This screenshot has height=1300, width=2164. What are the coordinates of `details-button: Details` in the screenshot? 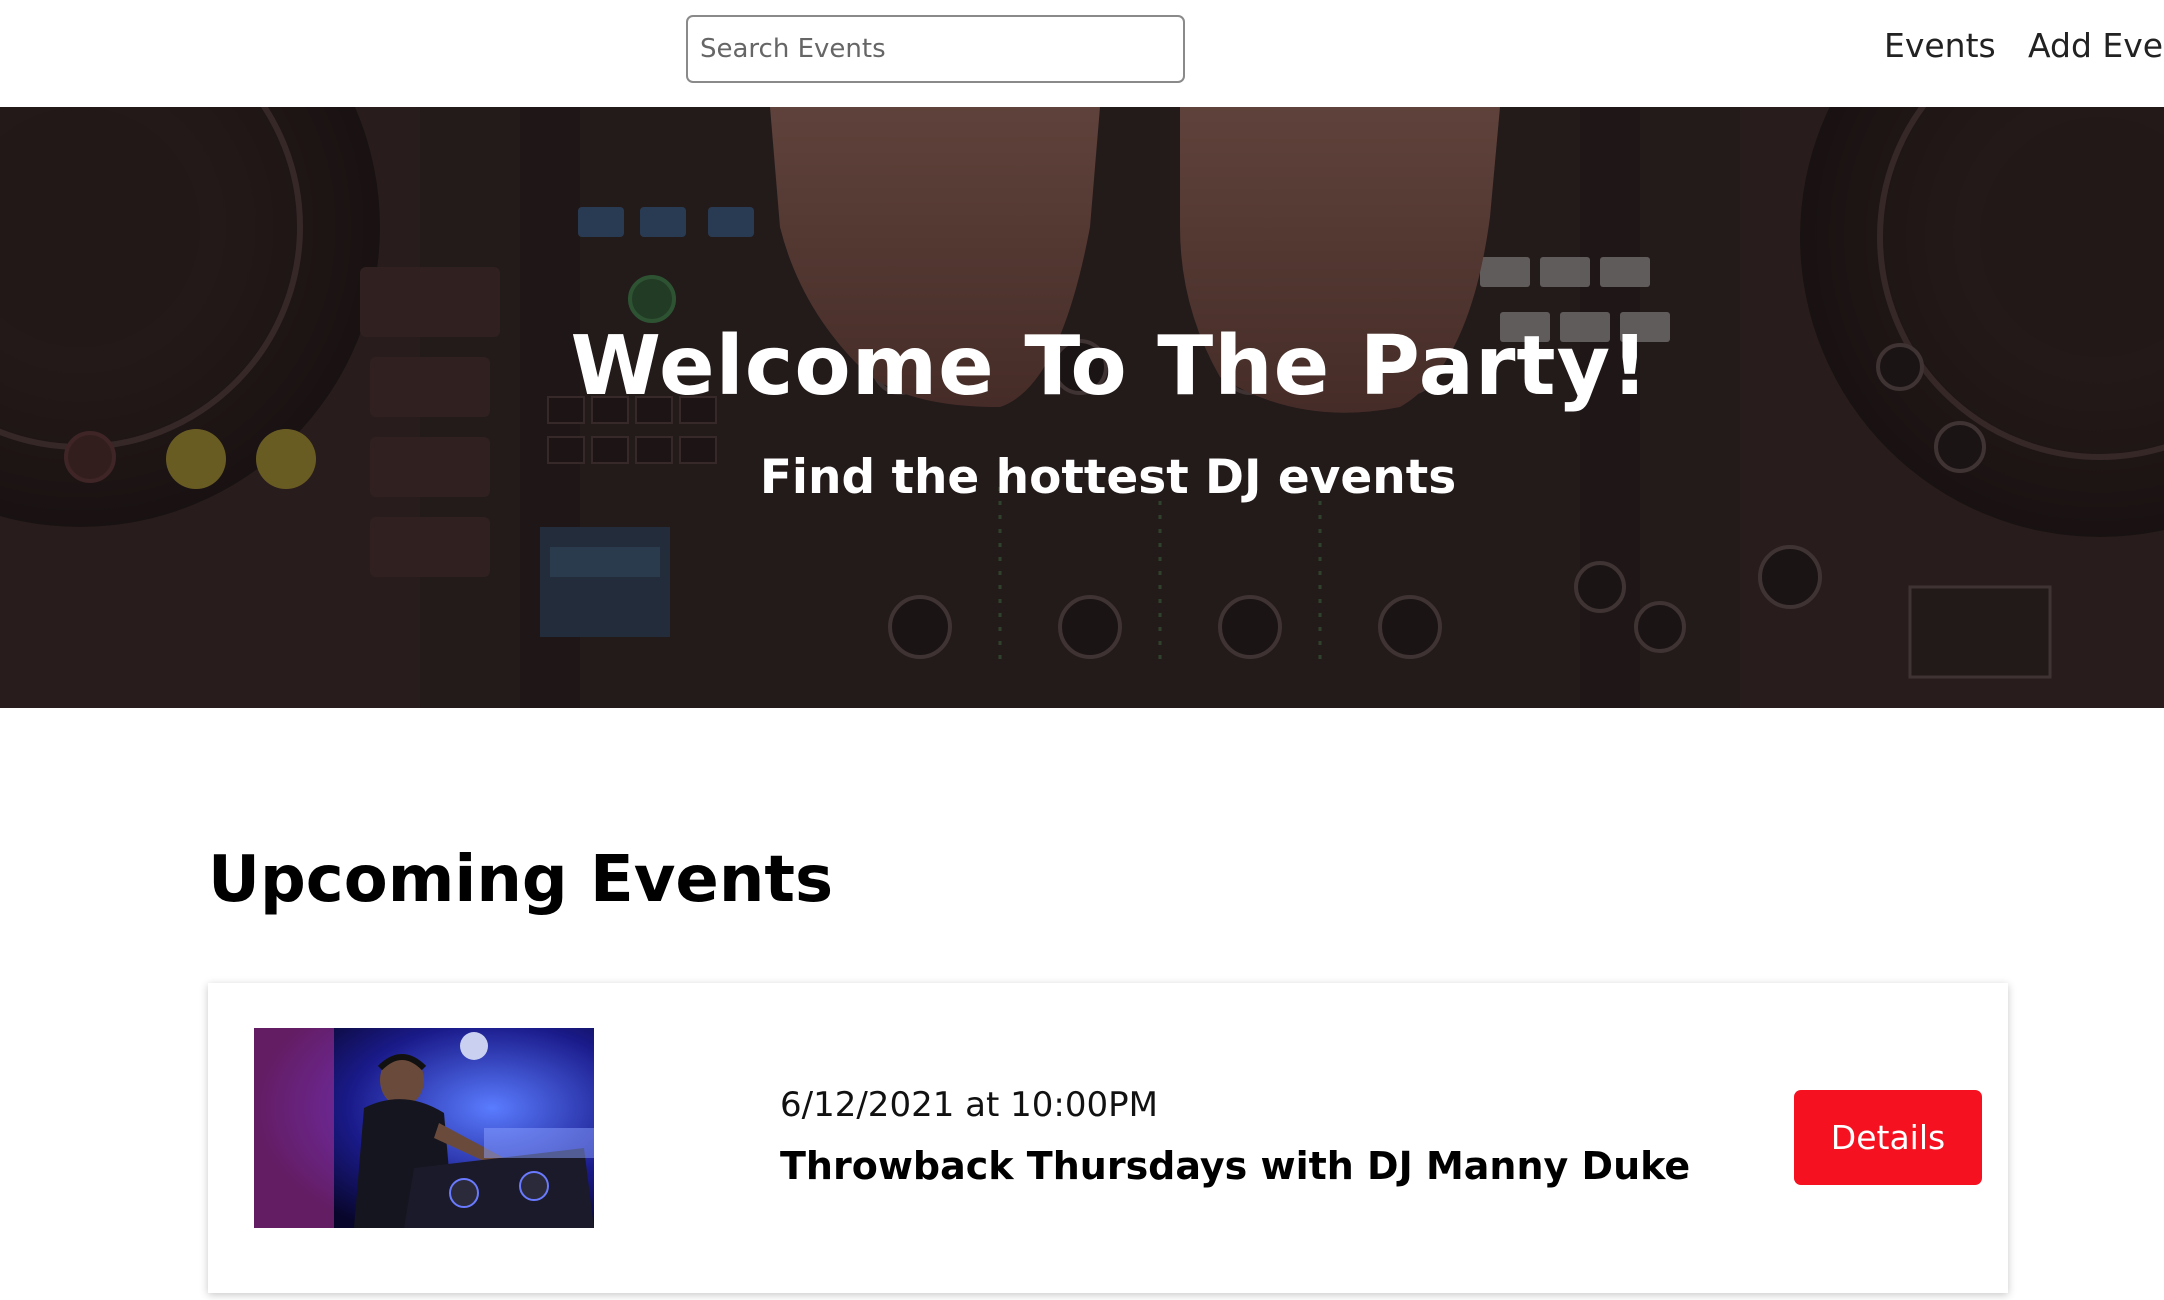 It's located at (1888, 1137).